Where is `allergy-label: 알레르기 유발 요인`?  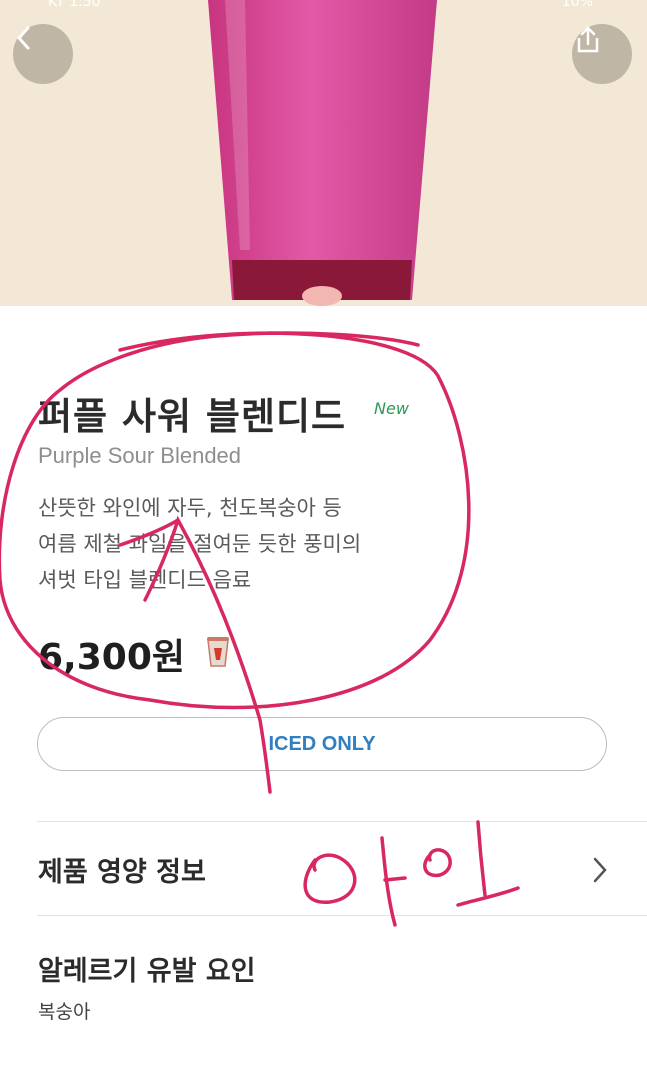
allergy-label: 알레르기 유발 요인 is located at coordinates (147, 971).